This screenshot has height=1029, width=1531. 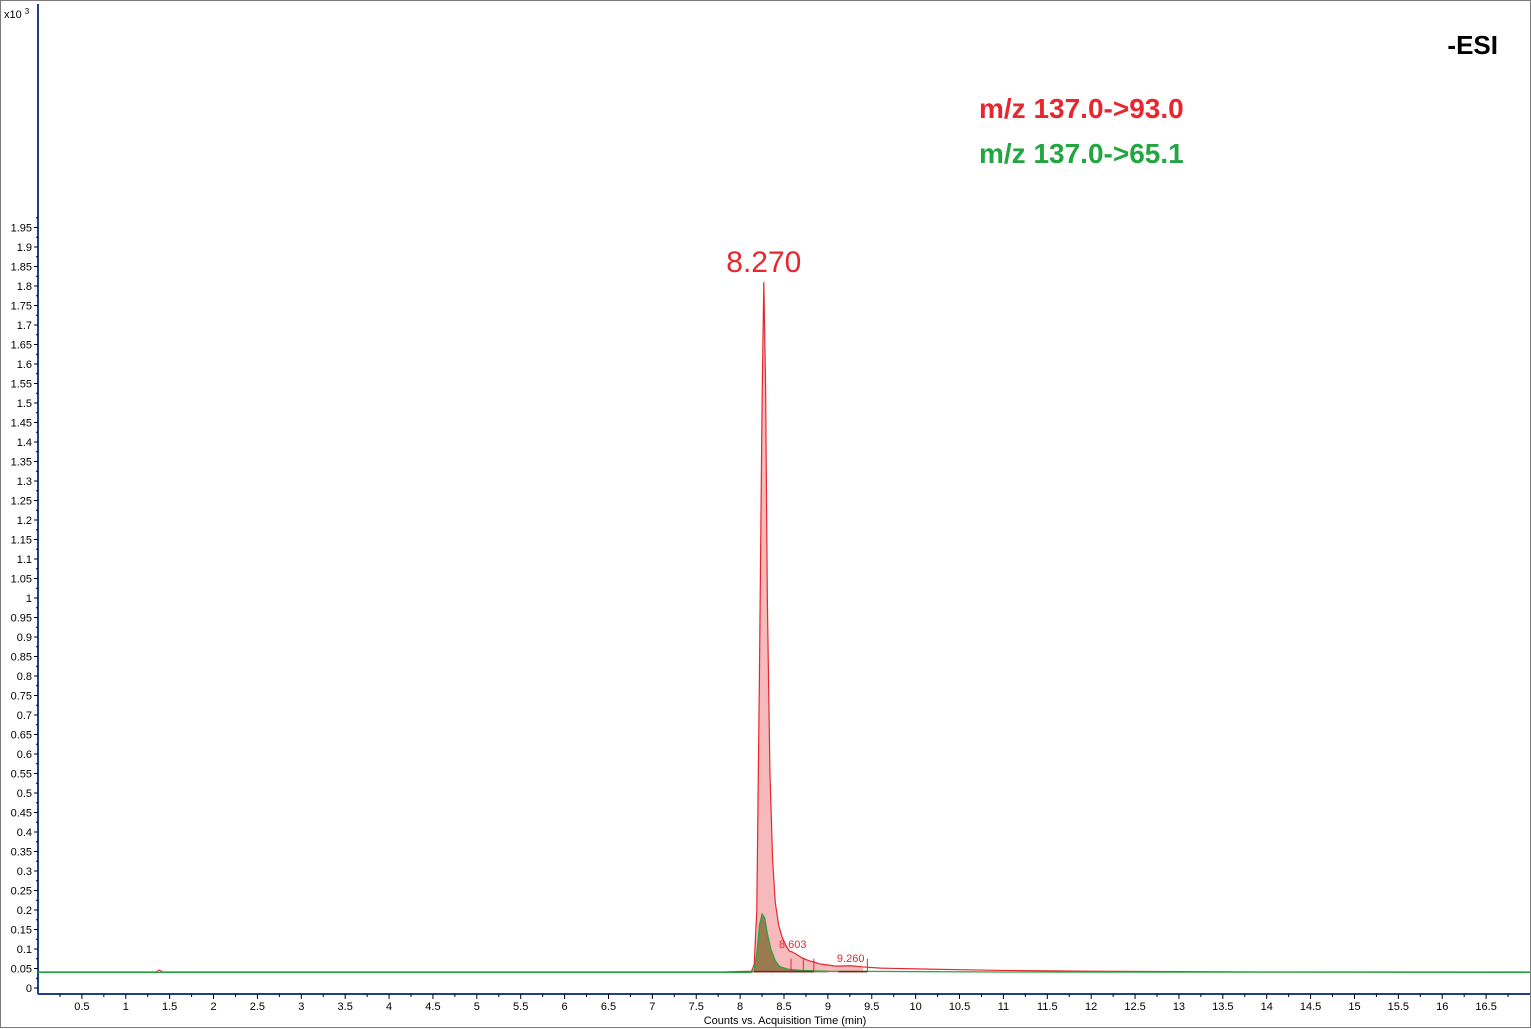 I want to click on y-tick-label: 1.4, so click(x=24, y=443).